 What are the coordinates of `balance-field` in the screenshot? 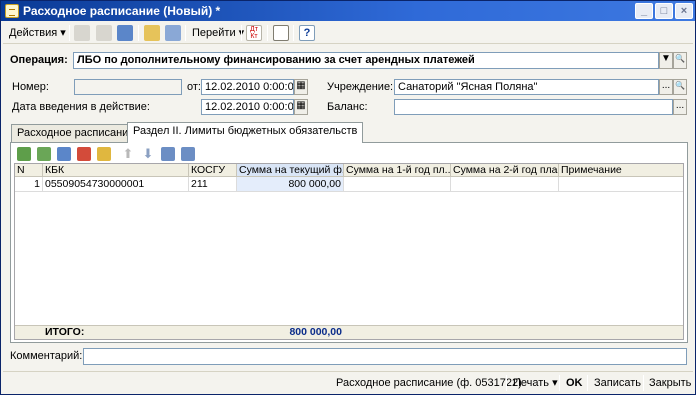 It's located at (533, 107).